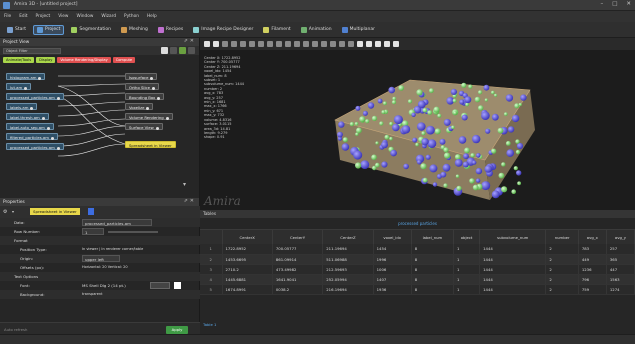  I want to click on column-header: label_num, so click(433, 237).